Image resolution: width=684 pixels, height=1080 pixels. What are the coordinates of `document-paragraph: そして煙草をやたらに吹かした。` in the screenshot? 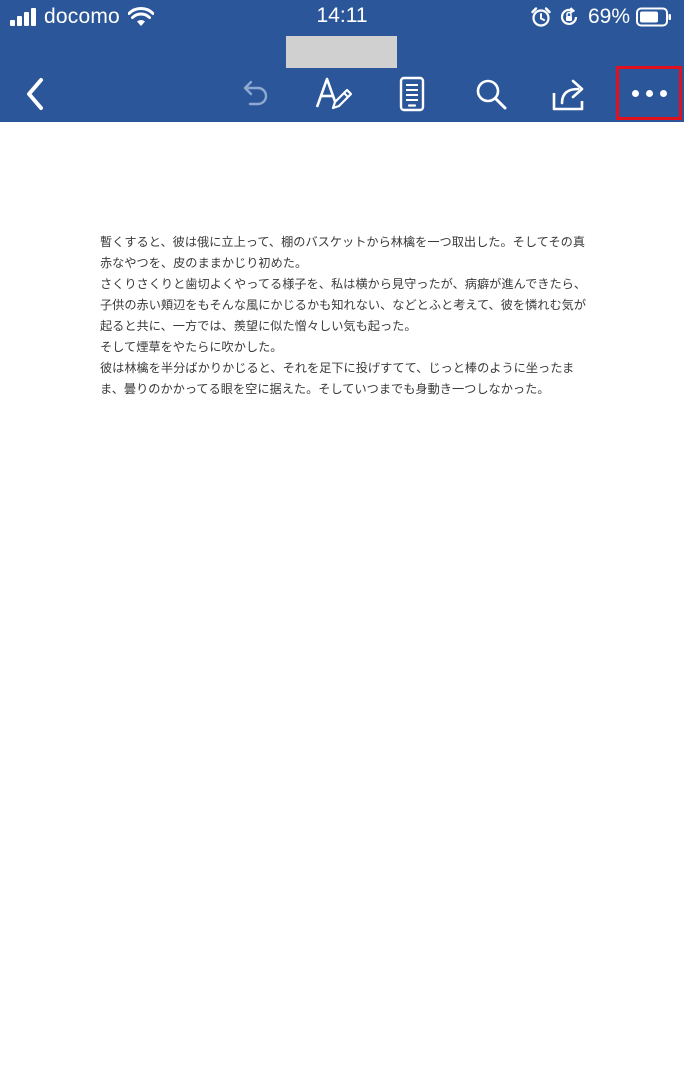 It's located at (191, 347).